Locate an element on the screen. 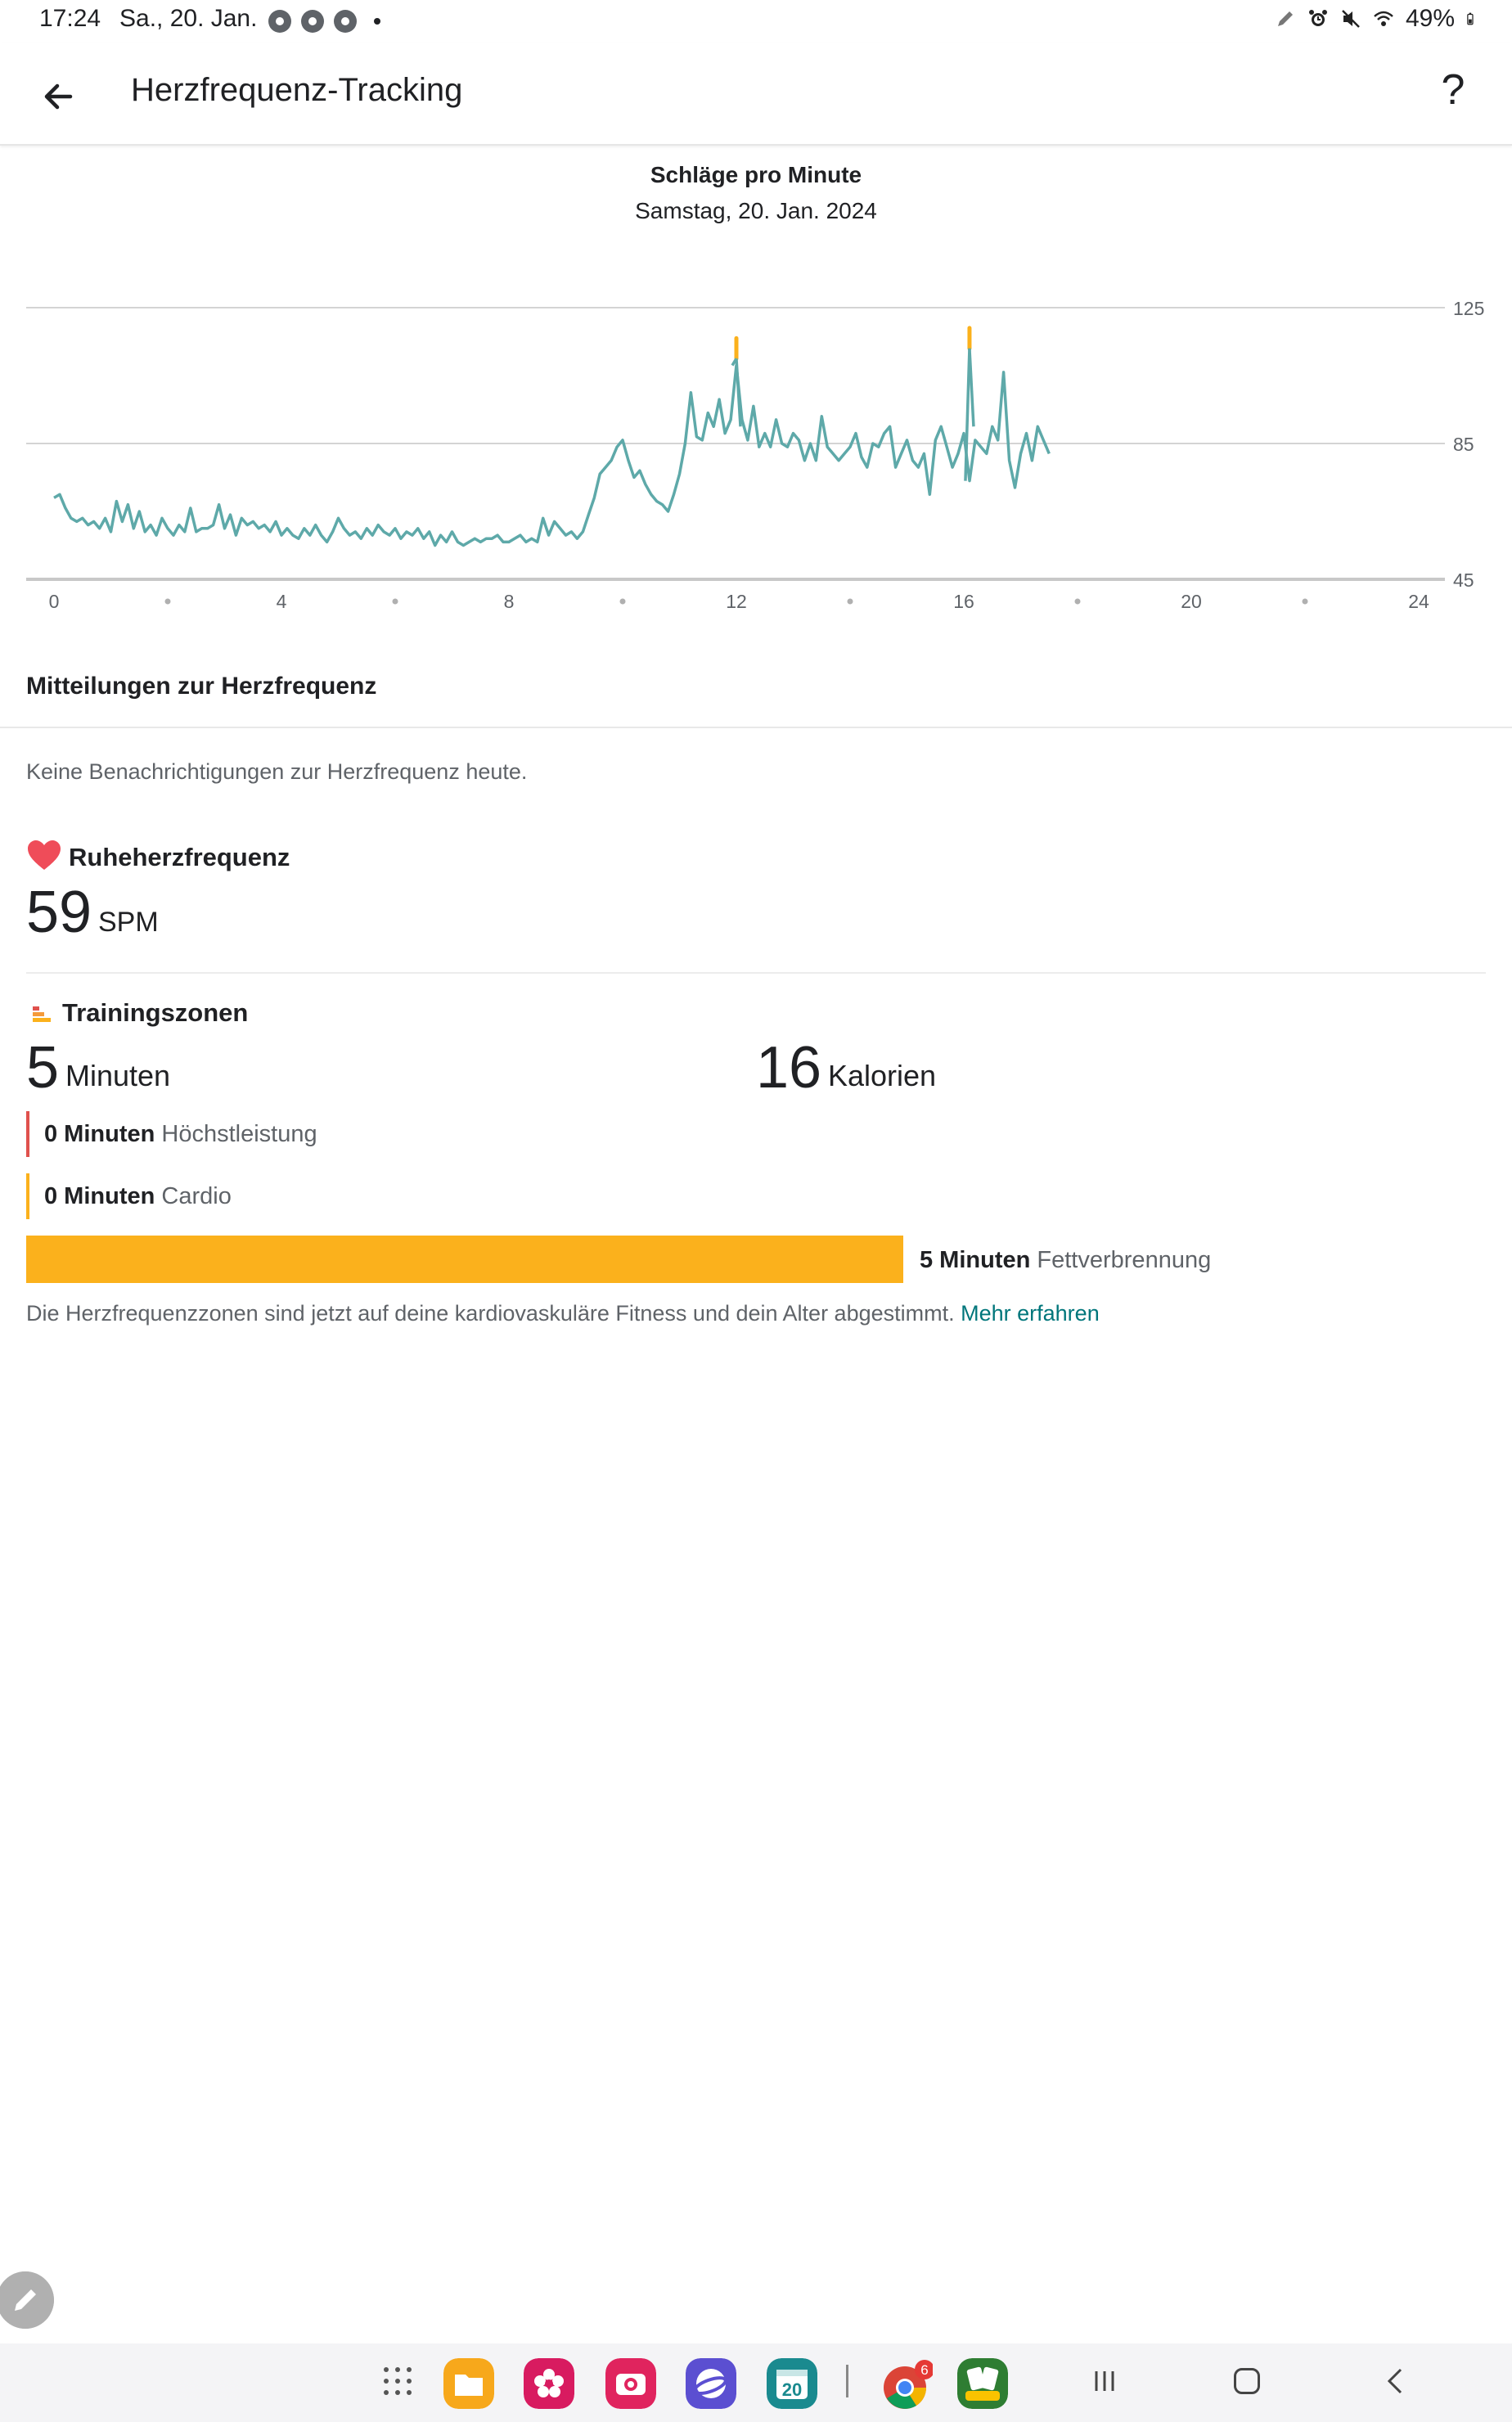 Image resolution: width=1512 pixels, height=2422 pixels. home-button-icon is located at coordinates (1247, 2381).